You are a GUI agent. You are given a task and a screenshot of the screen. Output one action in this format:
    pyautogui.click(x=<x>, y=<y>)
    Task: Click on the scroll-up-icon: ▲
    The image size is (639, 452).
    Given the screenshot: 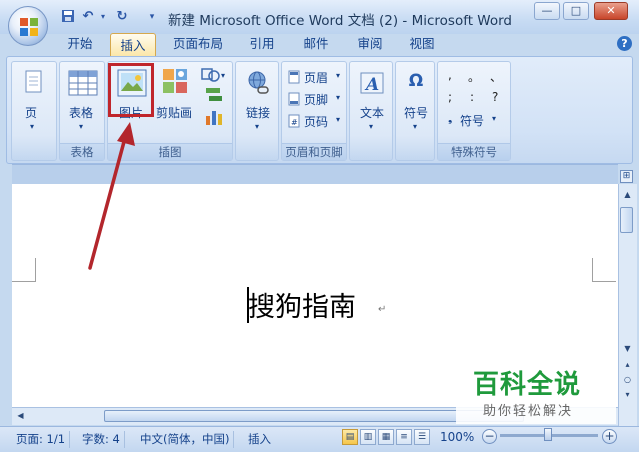 What is the action you would take?
    pyautogui.click(x=627, y=195)
    